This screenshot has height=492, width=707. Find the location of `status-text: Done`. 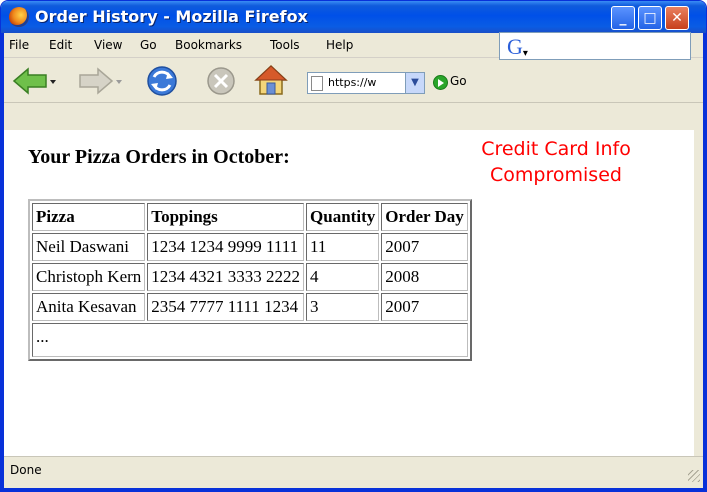

status-text: Done is located at coordinates (26, 470).